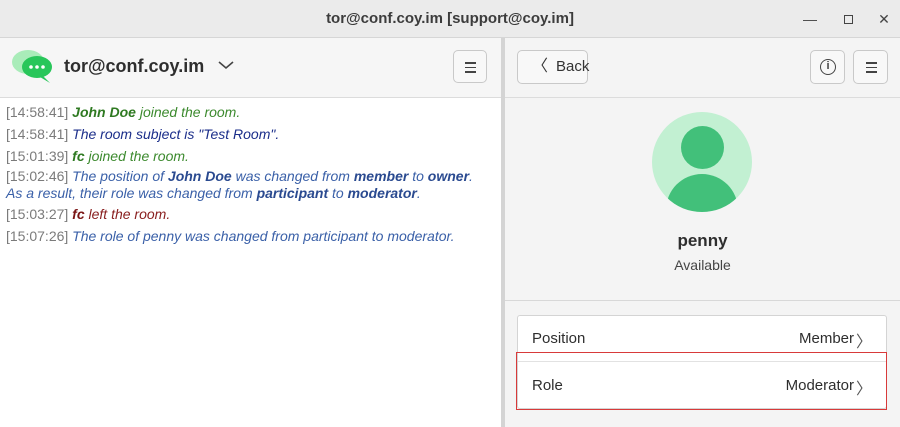 Image resolution: width=900 pixels, height=427 pixels. I want to click on log-message: The room subject is "Test Room"., so click(176, 134).